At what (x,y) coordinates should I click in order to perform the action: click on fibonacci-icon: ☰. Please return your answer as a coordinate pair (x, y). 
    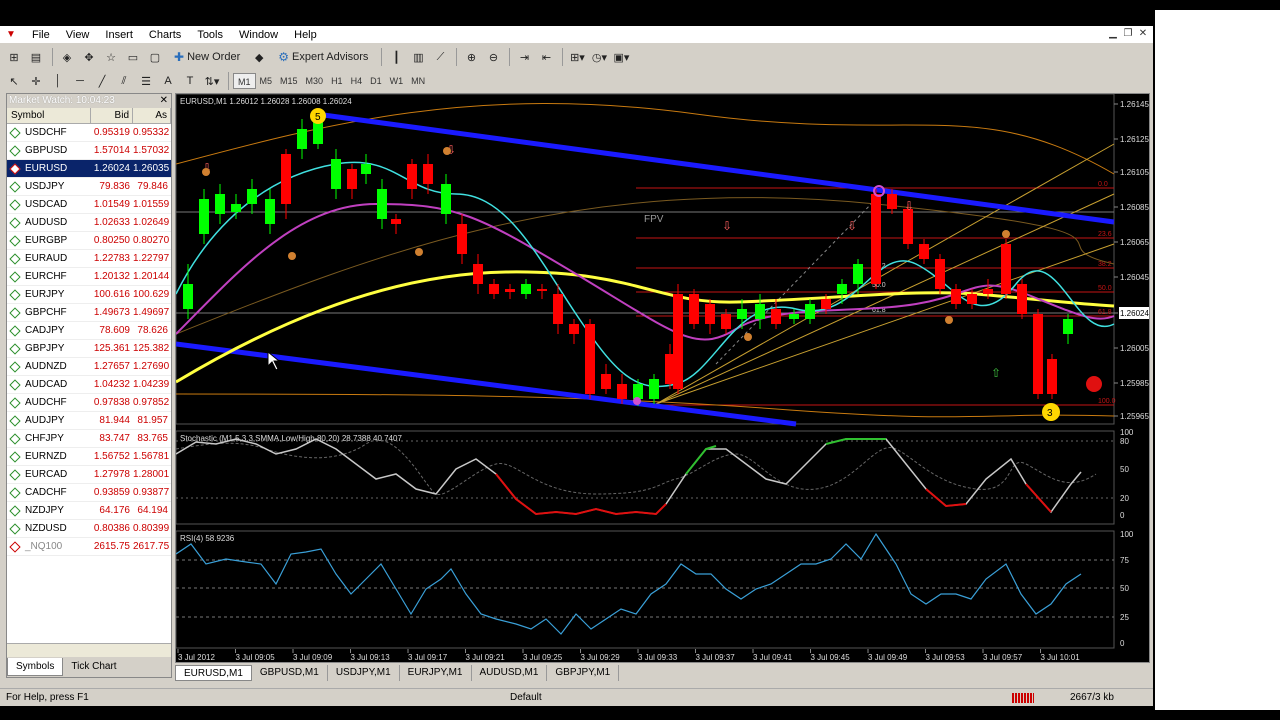
    Looking at the image, I should click on (146, 81).